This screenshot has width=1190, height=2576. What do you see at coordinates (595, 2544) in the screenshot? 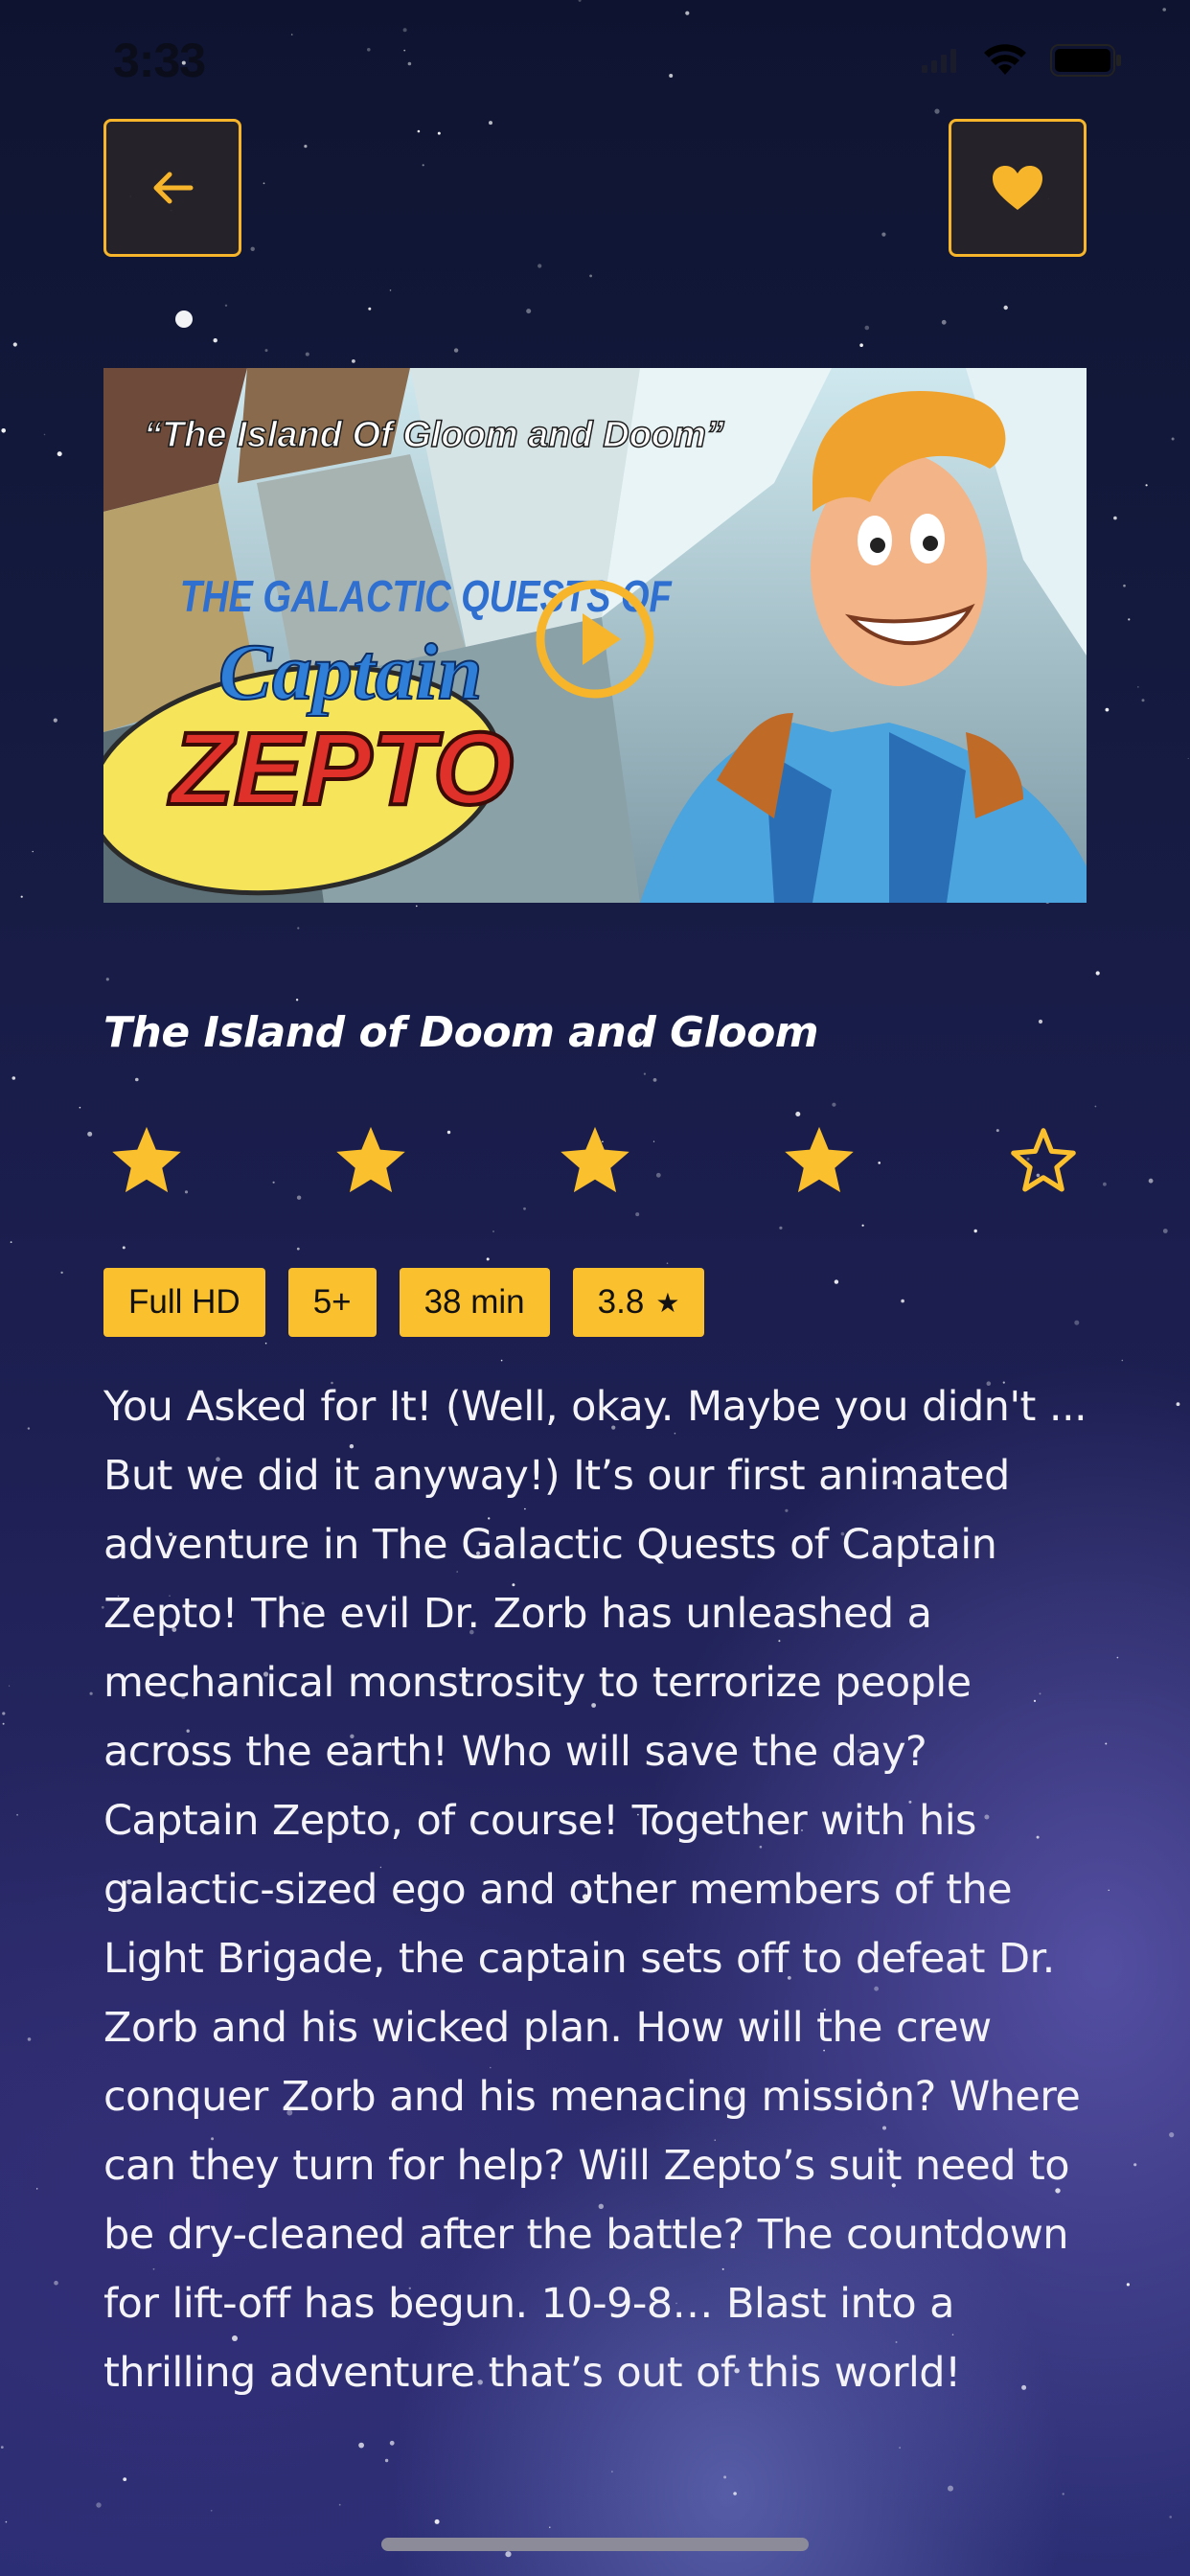
I see `home-indicator` at bounding box center [595, 2544].